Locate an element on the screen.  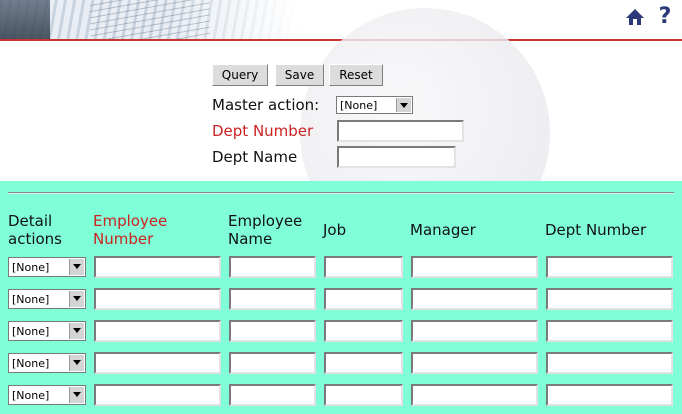
col-header-manager: Manager is located at coordinates (443, 230).